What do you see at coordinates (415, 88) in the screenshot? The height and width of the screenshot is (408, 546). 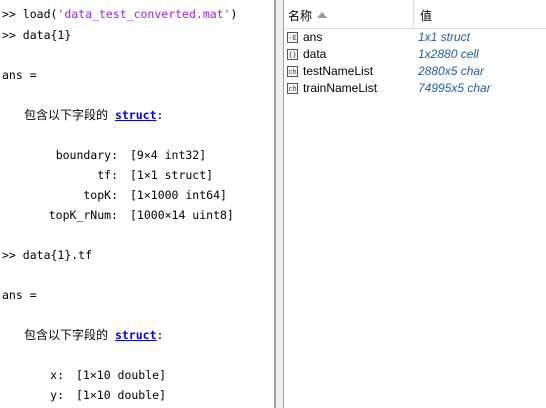 I see `workspace-row: ch trainNameList 74995x5 char` at bounding box center [415, 88].